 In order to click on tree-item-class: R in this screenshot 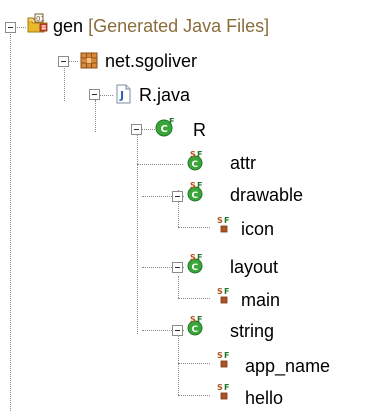, I will do `click(199, 130)`.